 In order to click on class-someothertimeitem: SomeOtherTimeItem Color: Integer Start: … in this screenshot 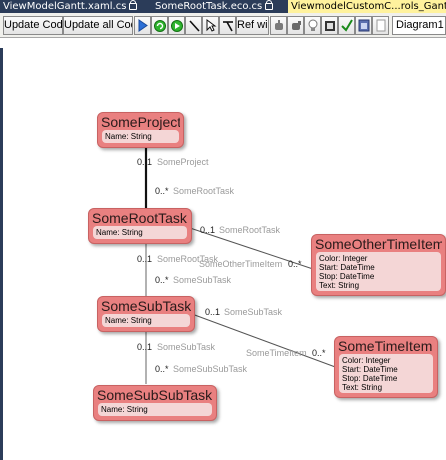, I will do `click(378, 265)`.